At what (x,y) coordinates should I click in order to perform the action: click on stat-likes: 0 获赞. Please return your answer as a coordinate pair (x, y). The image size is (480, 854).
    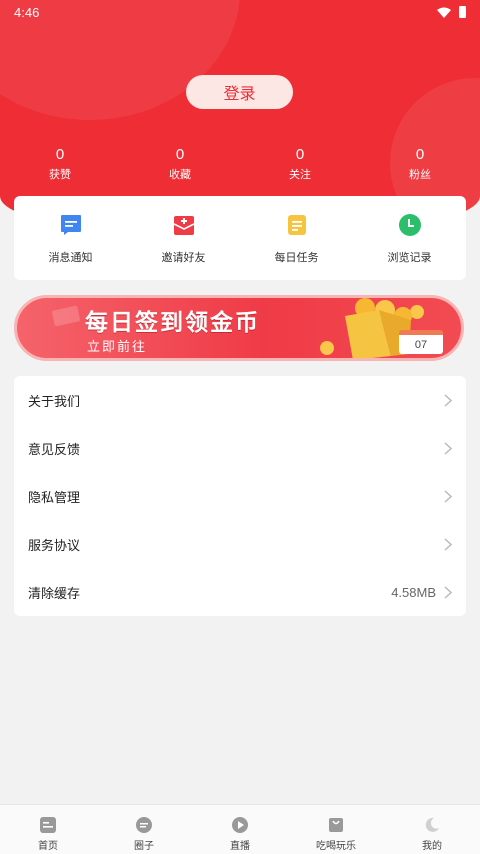
    Looking at the image, I should click on (60, 164).